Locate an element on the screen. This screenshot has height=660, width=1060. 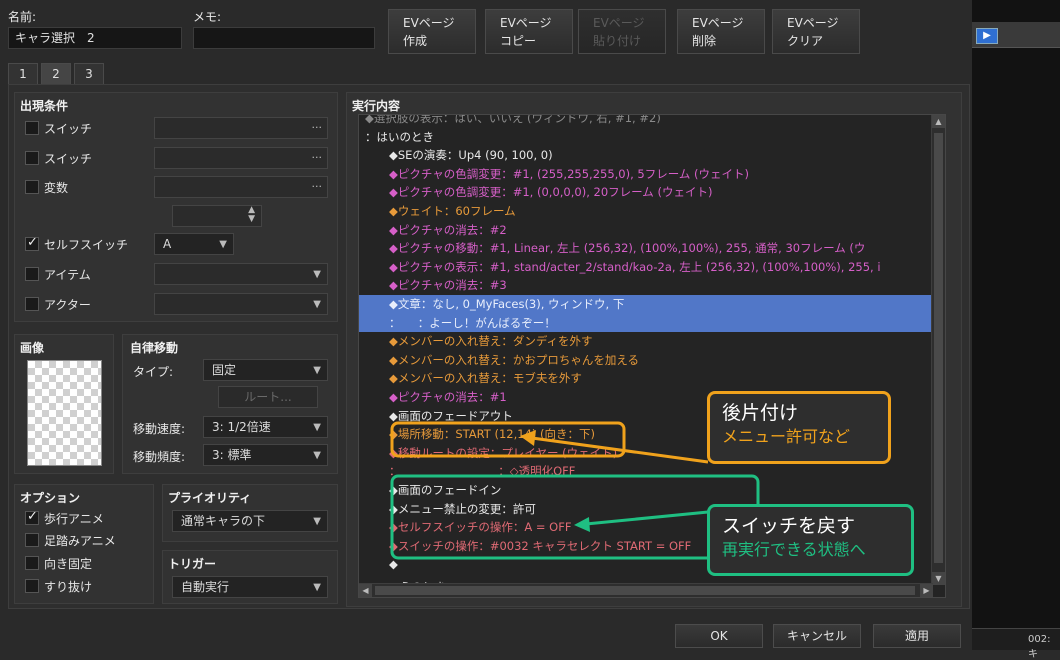
ok-button: OK is located at coordinates (719, 636).